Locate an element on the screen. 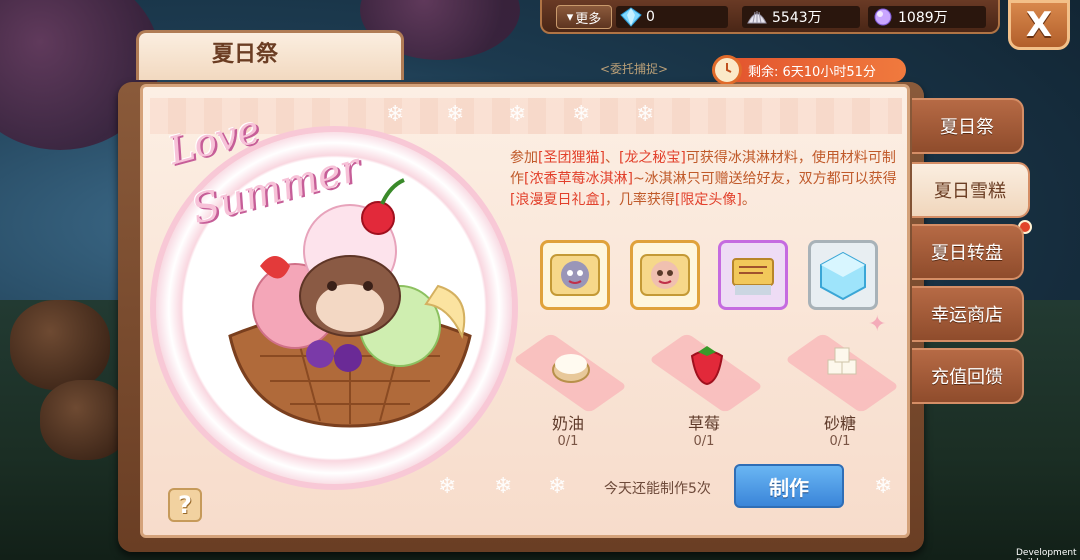 The image size is (1080, 560). tab-summer-icecream: 夏日雪糕 is located at coordinates (971, 190).